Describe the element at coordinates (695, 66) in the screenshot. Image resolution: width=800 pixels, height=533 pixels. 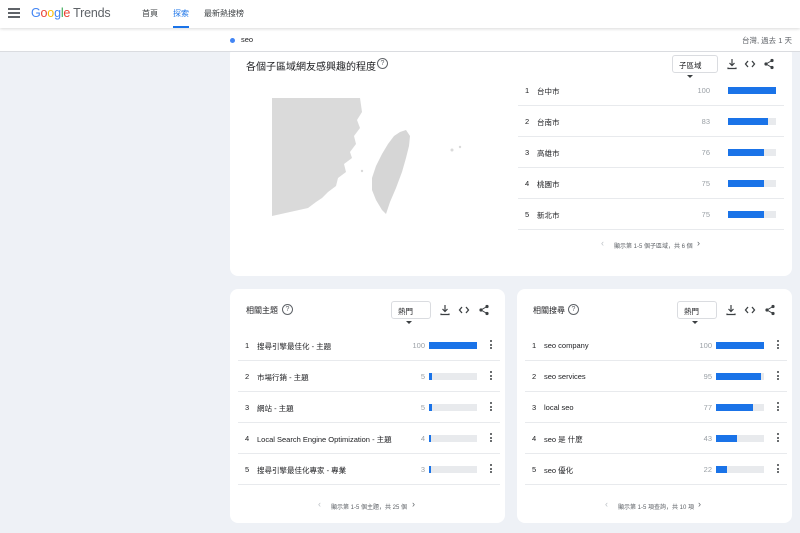
I see `resolution-dropdown: 子區域` at that location.